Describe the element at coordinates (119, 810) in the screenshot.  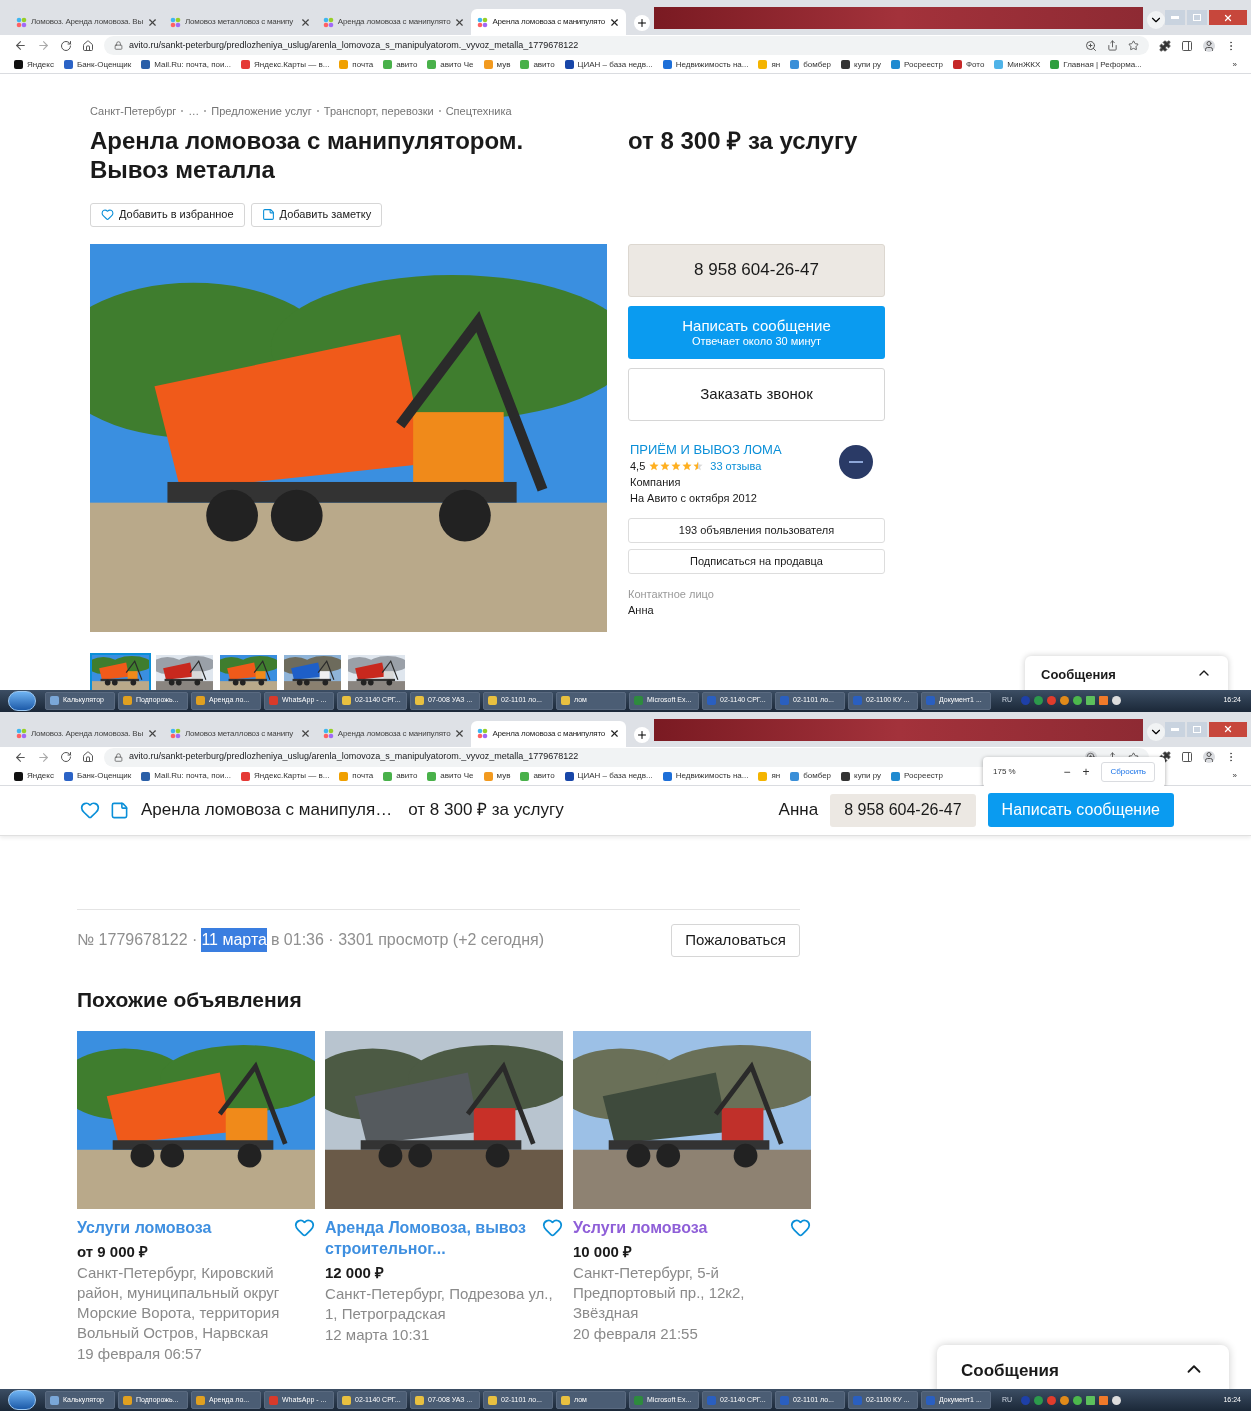
I see `note-icon` at that location.